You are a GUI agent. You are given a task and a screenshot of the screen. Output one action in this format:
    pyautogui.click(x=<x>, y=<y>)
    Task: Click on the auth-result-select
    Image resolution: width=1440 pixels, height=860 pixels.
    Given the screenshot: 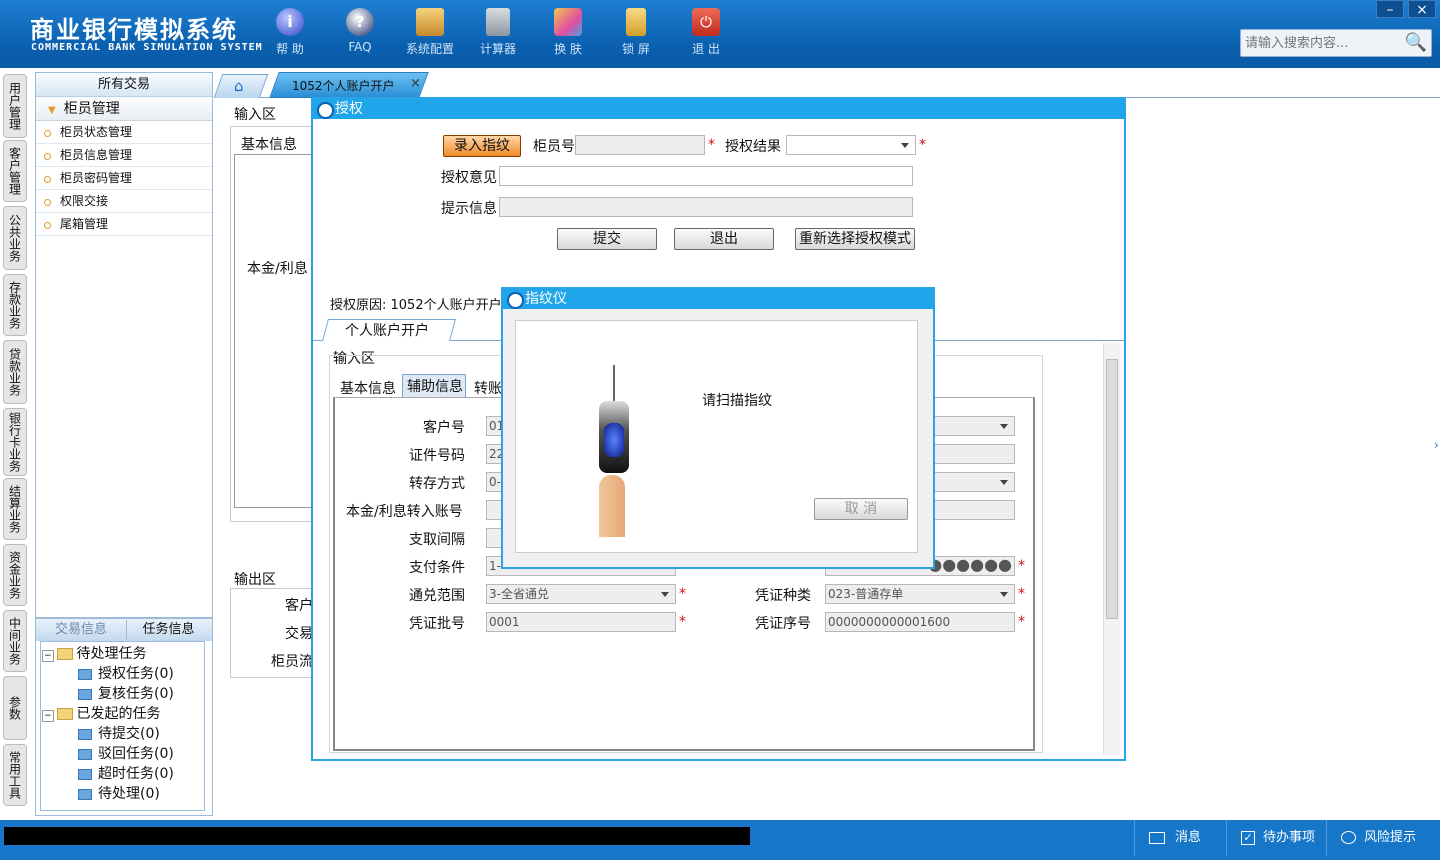 What is the action you would take?
    pyautogui.click(x=851, y=145)
    